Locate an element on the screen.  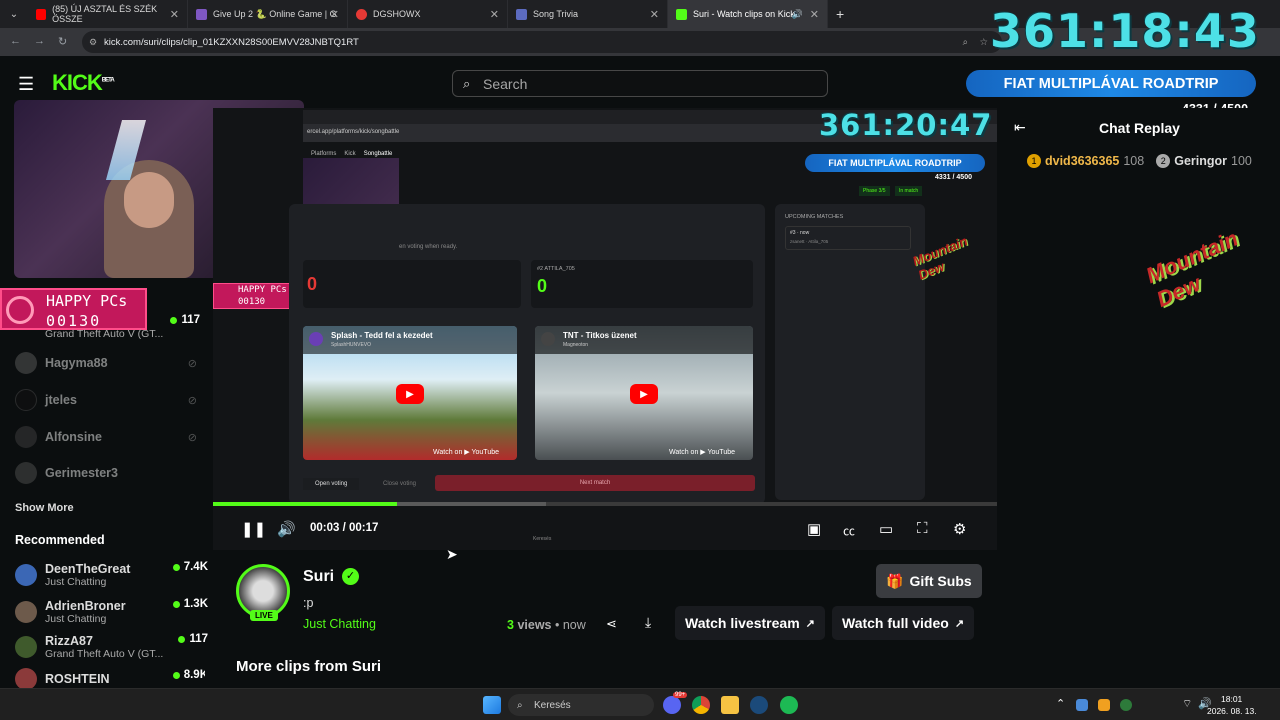
speaker-icon: 🔊 is located at coordinates (797, 14).